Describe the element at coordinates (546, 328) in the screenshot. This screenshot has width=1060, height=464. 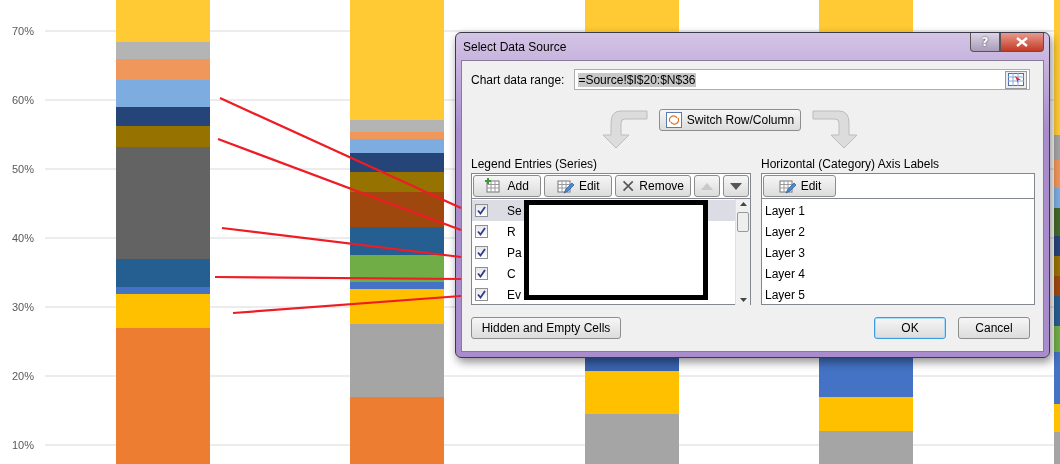
I see `hidden-empty-cells-button: Hidden and Empty Cells` at that location.